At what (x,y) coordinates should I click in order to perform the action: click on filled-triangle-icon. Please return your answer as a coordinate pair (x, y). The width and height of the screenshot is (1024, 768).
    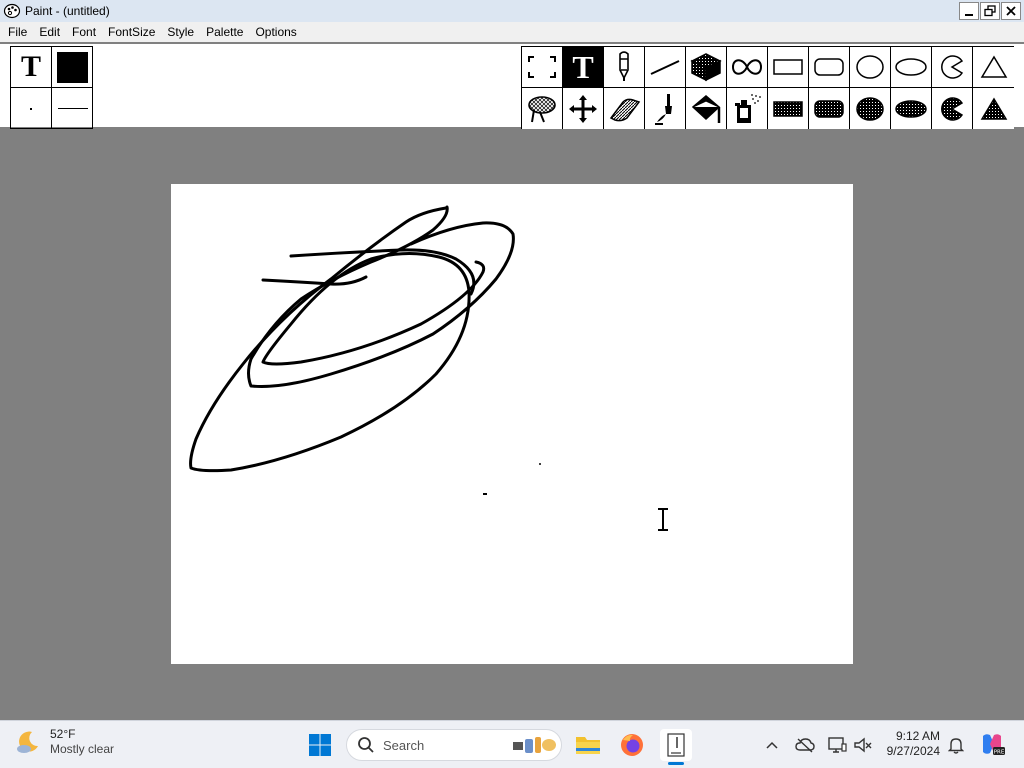
    Looking at the image, I should click on (993, 108).